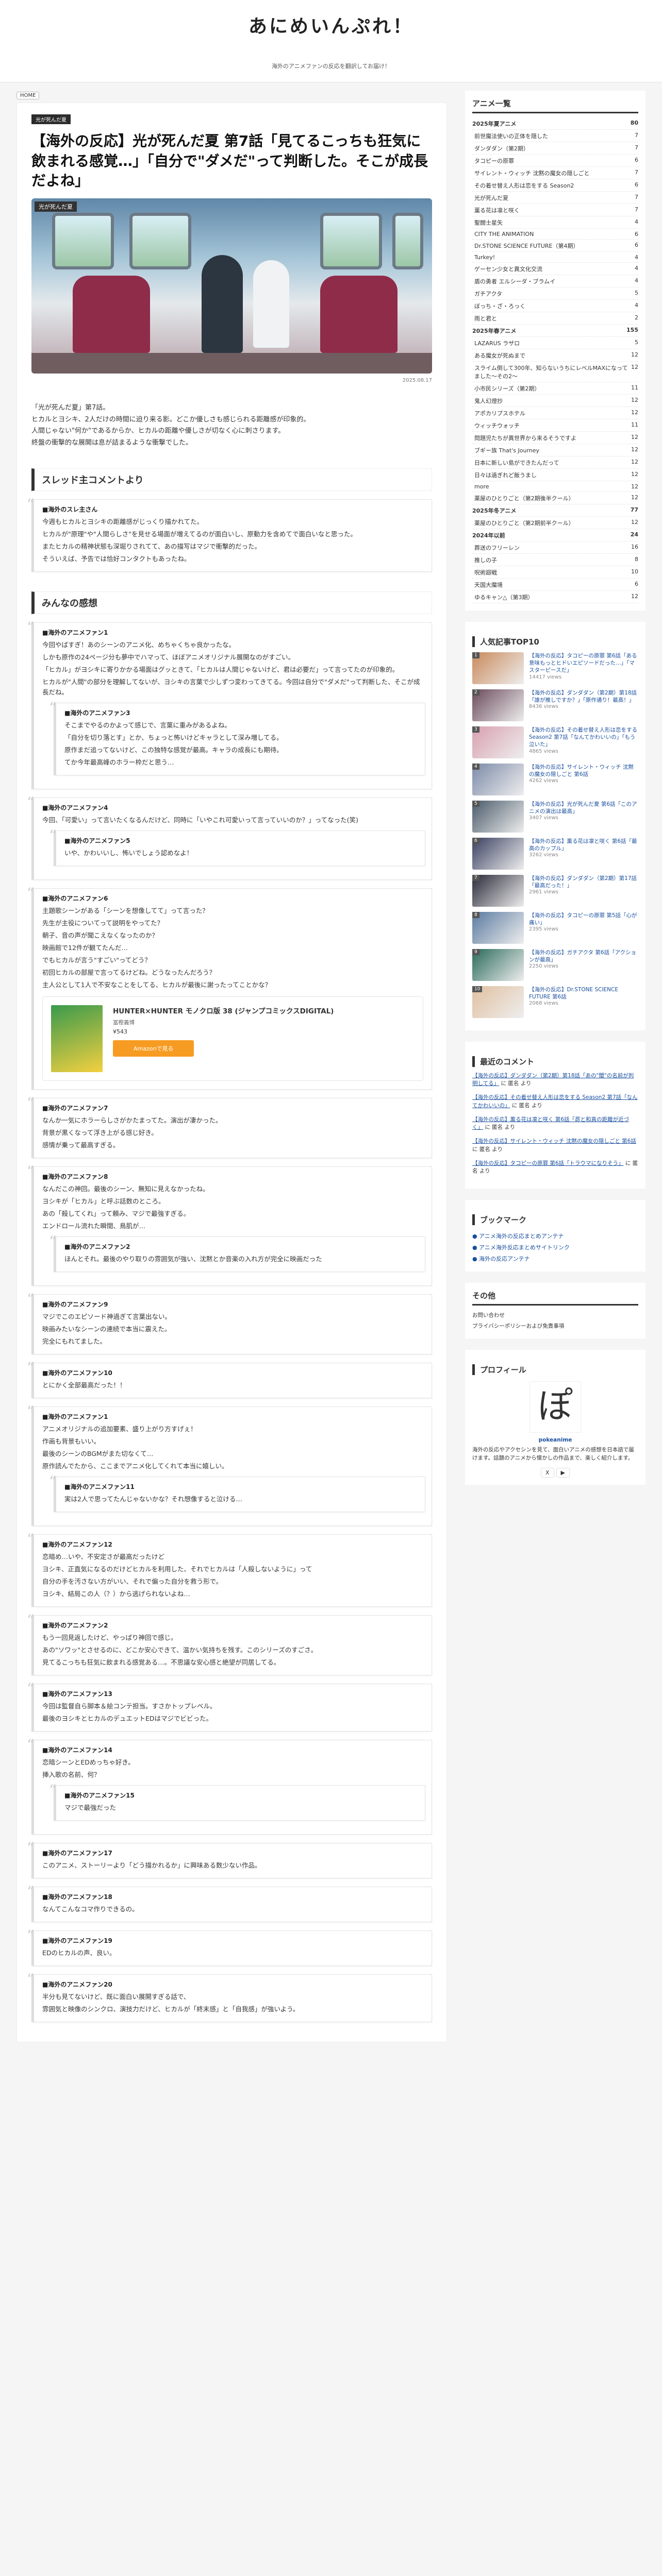  What do you see at coordinates (555, 498) in the screenshot?
I see `archive-item: 薬屋のひとりごと（第2期後半クール） 12` at bounding box center [555, 498].